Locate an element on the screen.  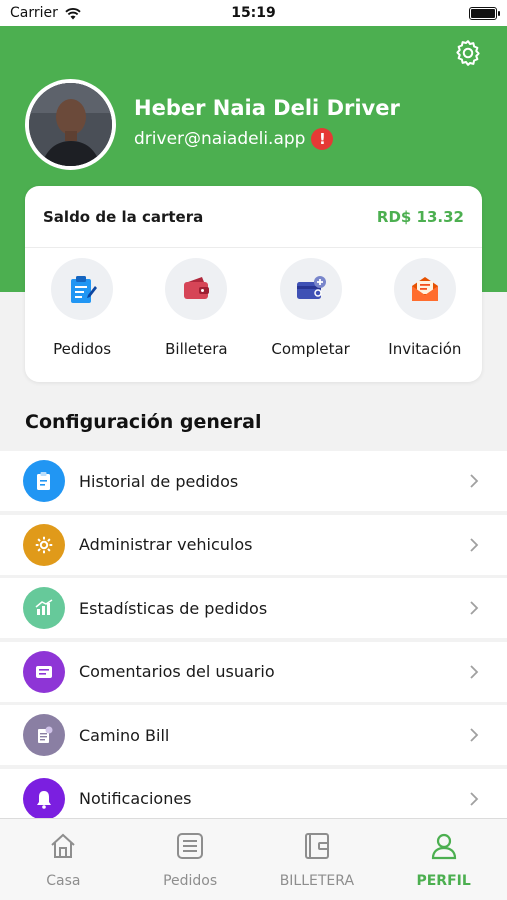
action-completar: Completar is located at coordinates (310, 308).